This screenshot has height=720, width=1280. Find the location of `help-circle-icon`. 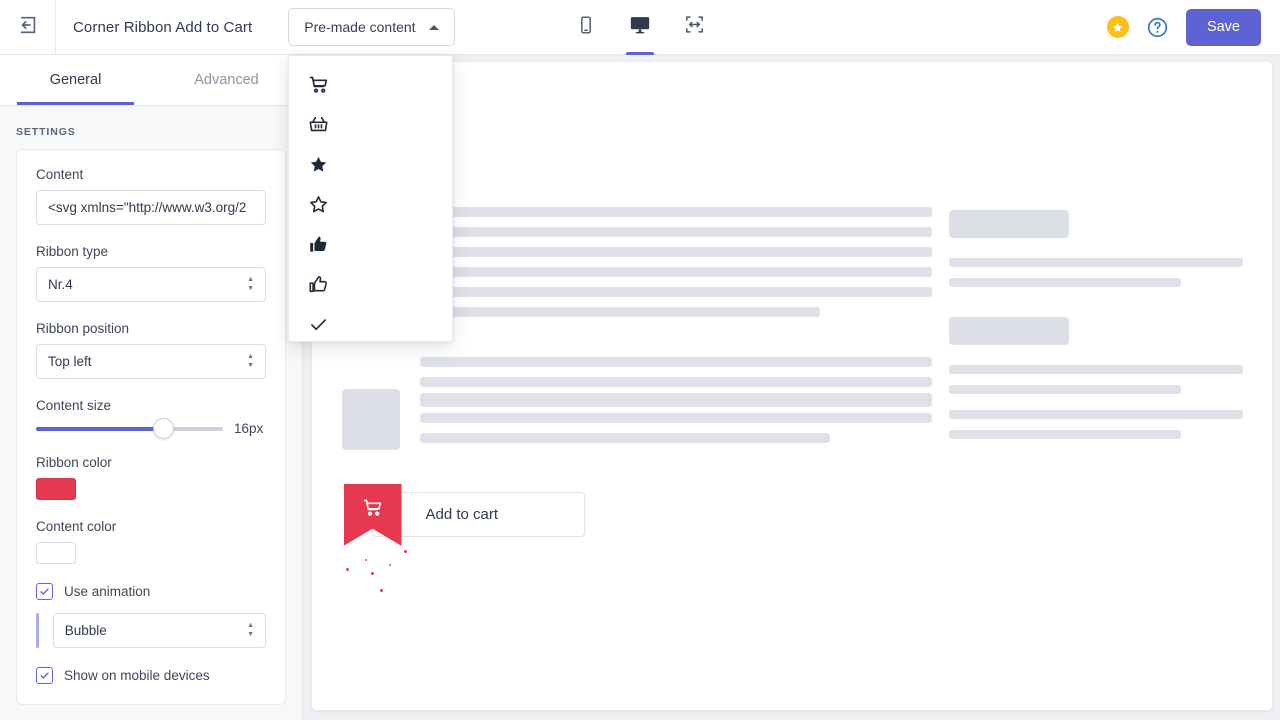

help-circle-icon is located at coordinates (1157, 27).